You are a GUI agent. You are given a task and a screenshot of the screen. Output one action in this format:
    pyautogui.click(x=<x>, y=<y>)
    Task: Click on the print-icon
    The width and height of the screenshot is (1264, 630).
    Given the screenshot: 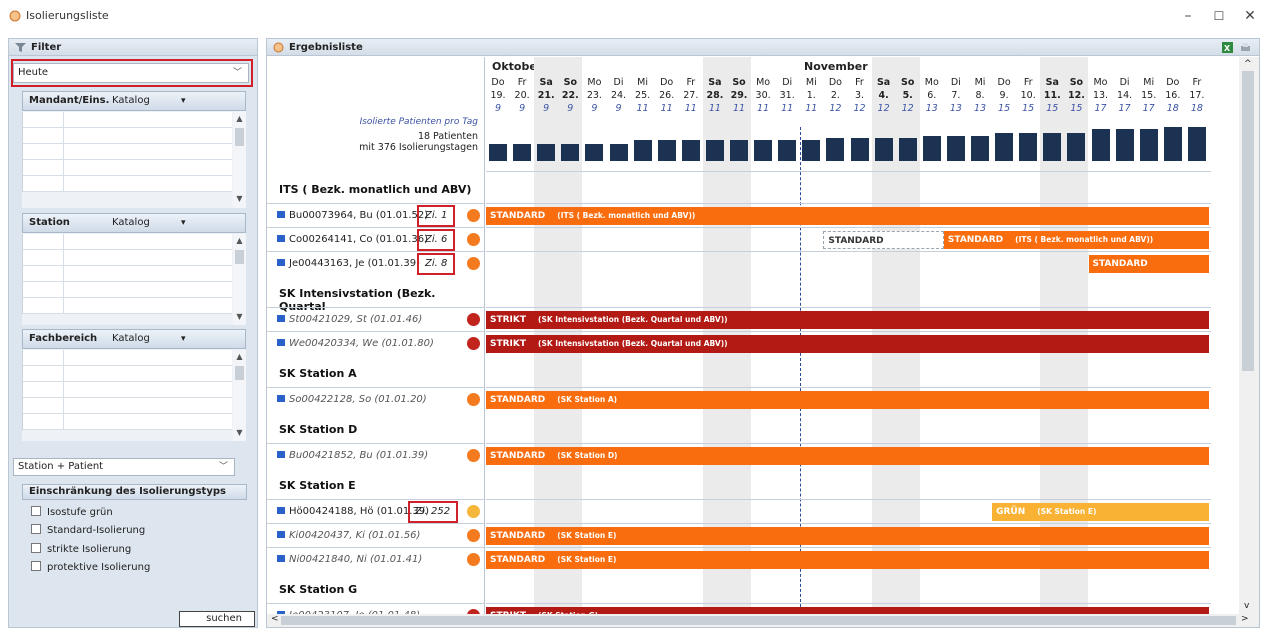 What is the action you would take?
    pyautogui.click(x=1245, y=47)
    